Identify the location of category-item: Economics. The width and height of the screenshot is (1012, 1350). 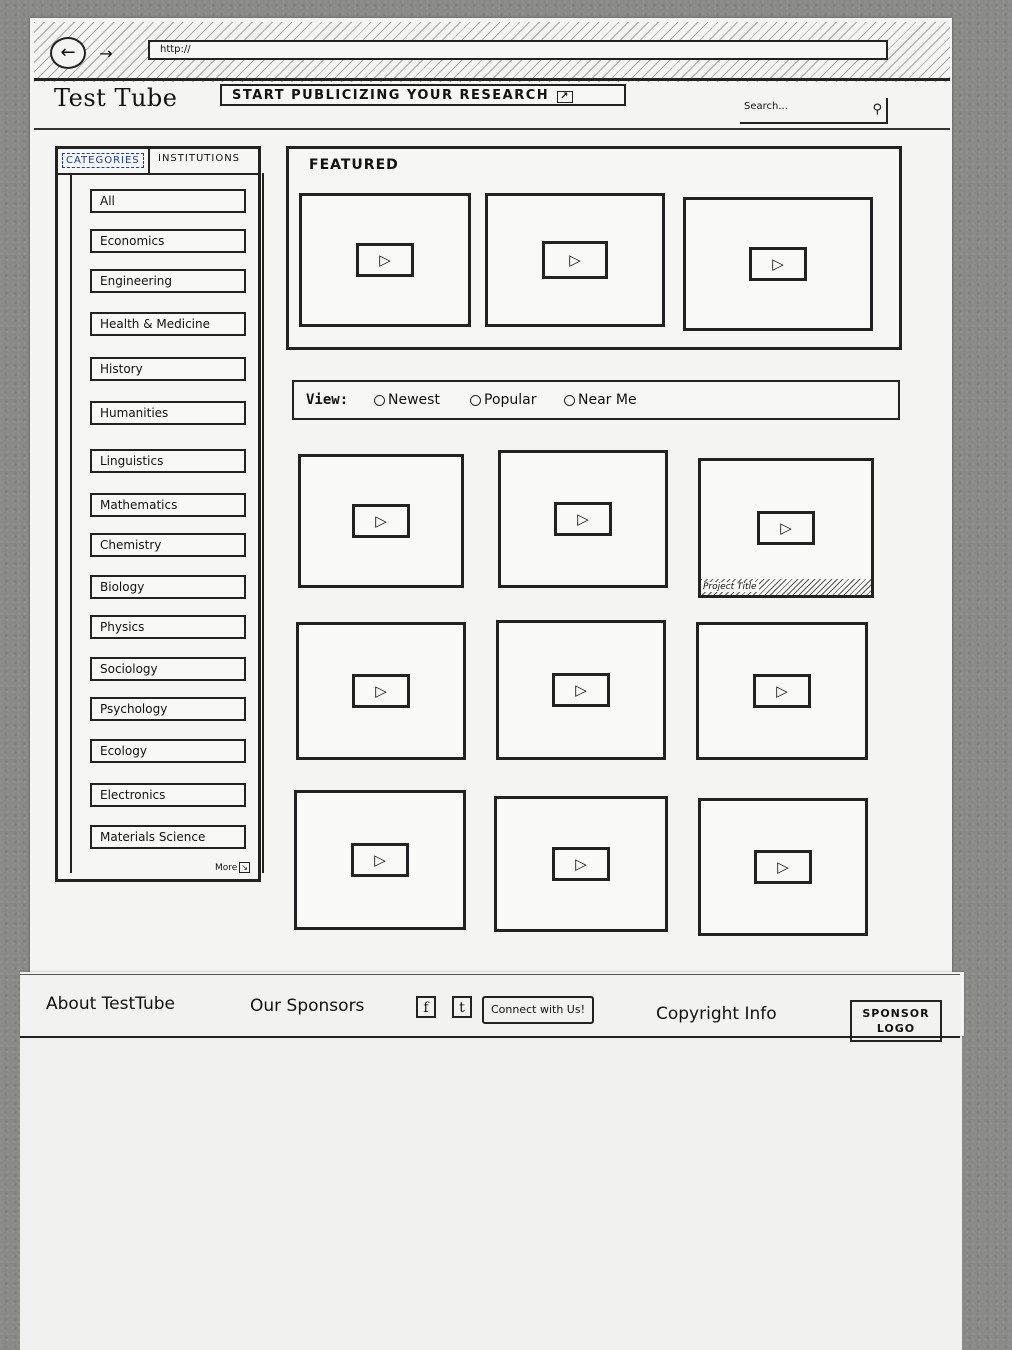
(168, 241).